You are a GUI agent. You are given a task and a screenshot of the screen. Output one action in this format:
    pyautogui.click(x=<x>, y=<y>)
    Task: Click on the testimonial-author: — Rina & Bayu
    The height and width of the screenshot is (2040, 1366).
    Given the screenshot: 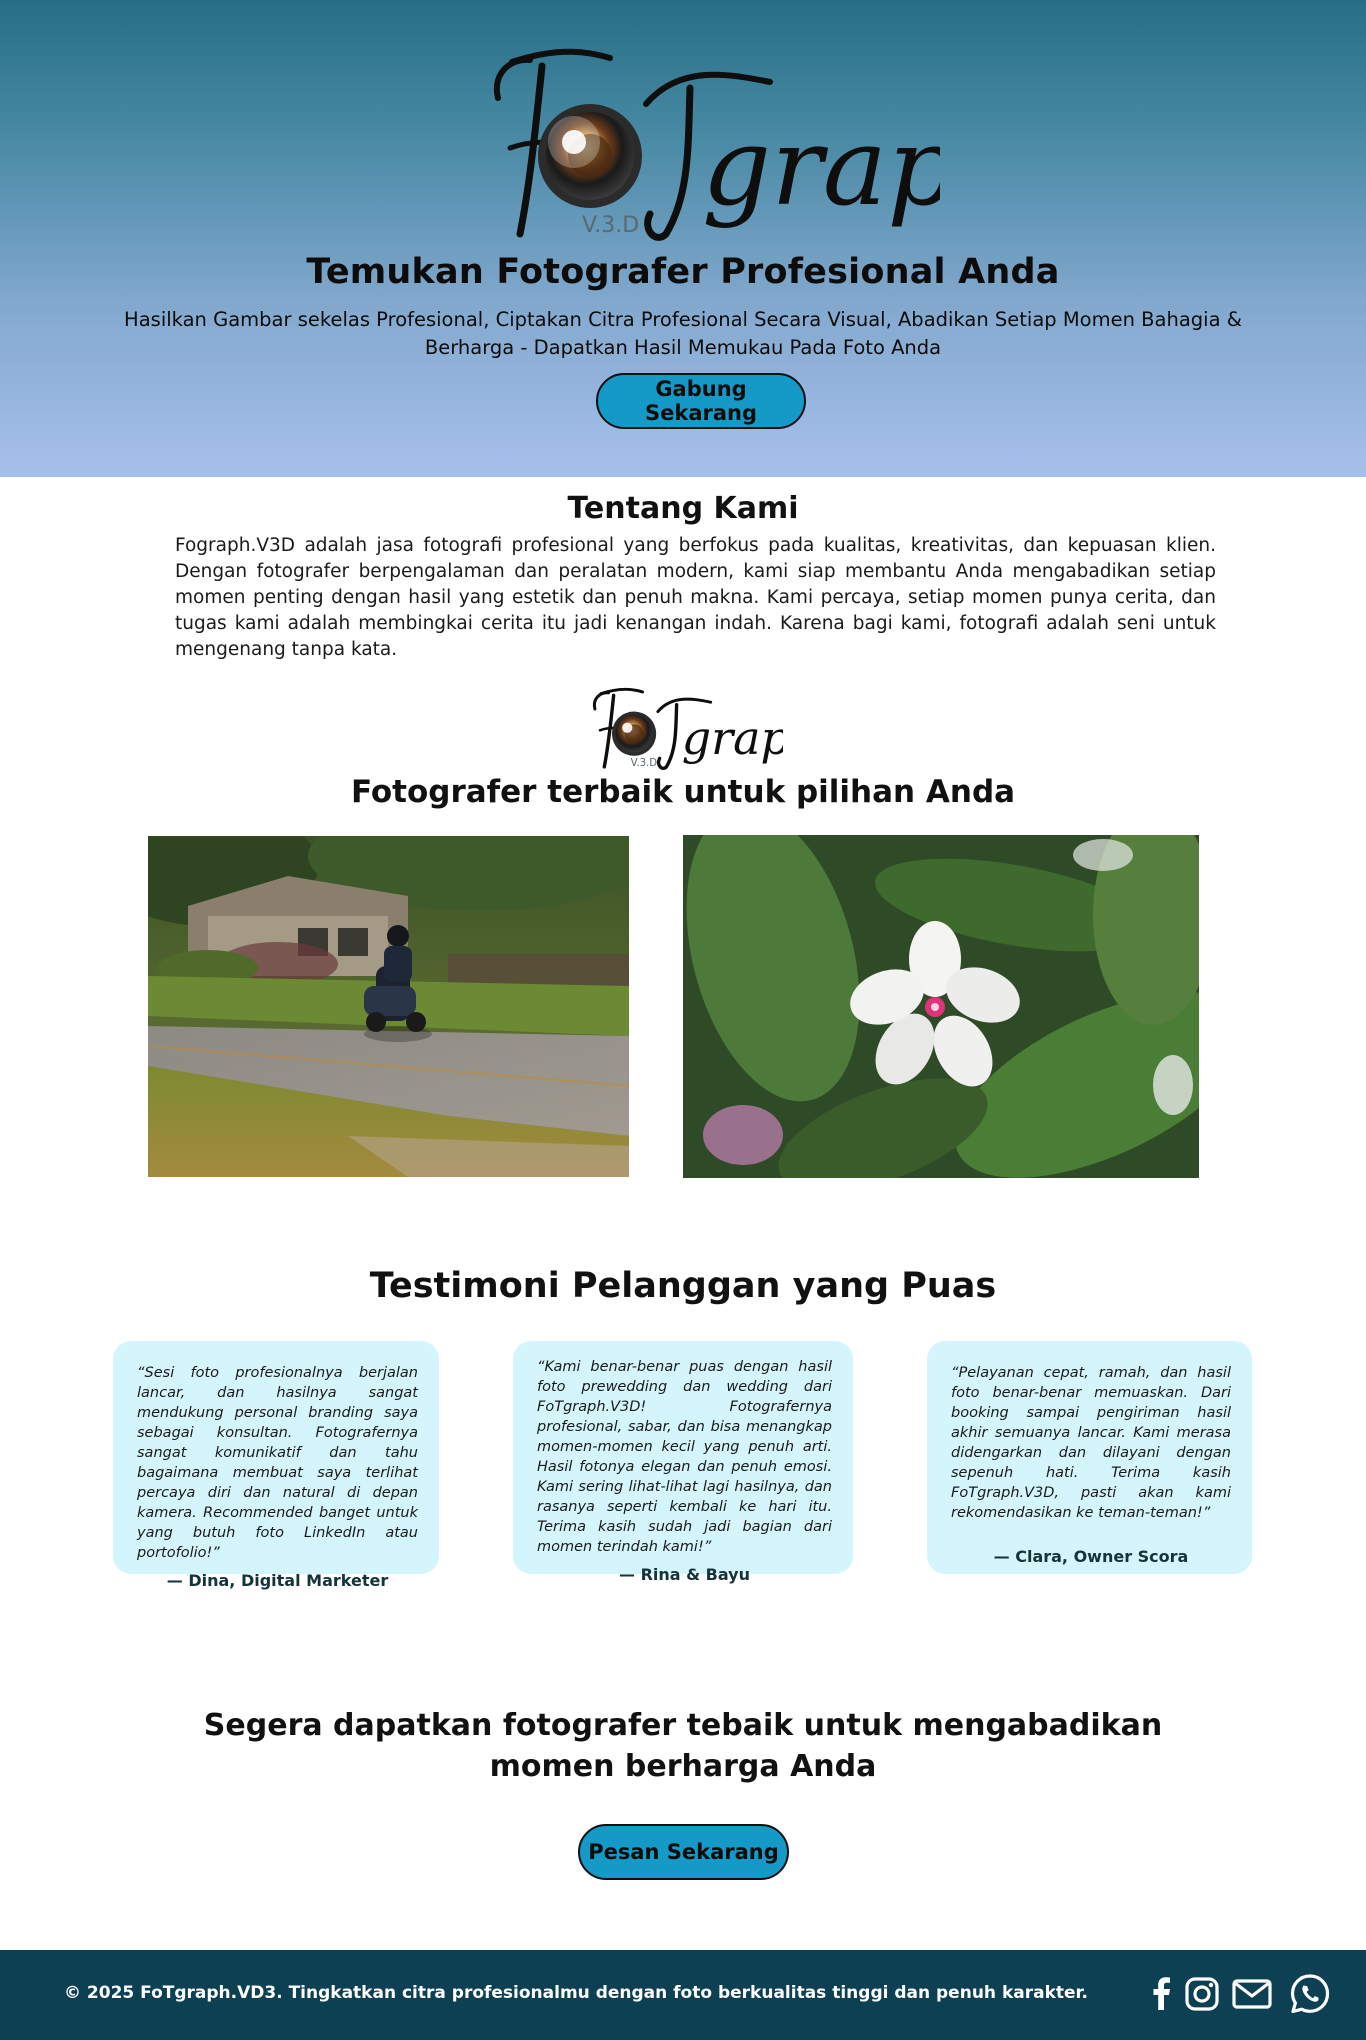 What is the action you would take?
    pyautogui.click(x=684, y=1574)
    